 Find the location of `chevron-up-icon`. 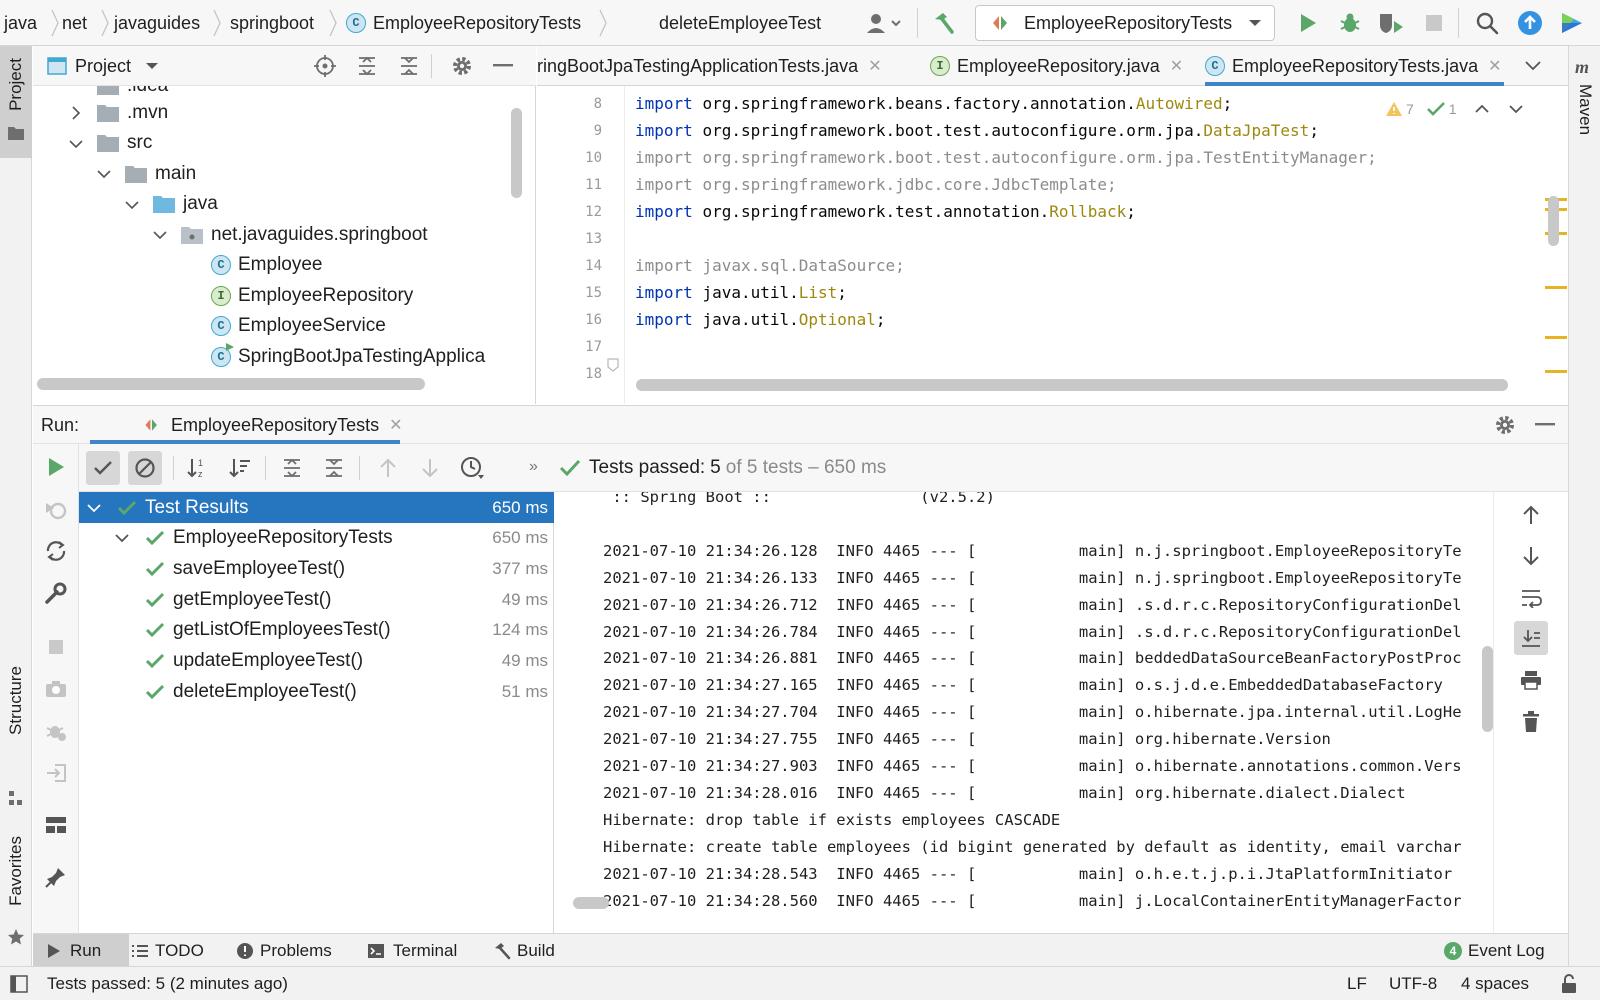

chevron-up-icon is located at coordinates (1481, 109).